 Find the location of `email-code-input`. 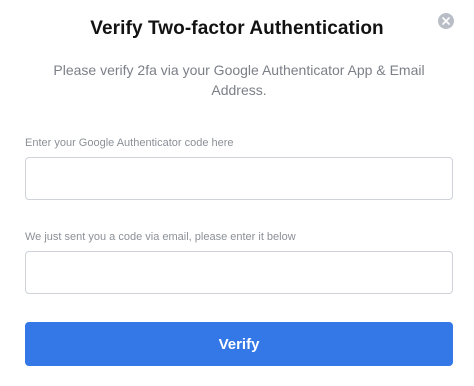

email-code-input is located at coordinates (239, 272).